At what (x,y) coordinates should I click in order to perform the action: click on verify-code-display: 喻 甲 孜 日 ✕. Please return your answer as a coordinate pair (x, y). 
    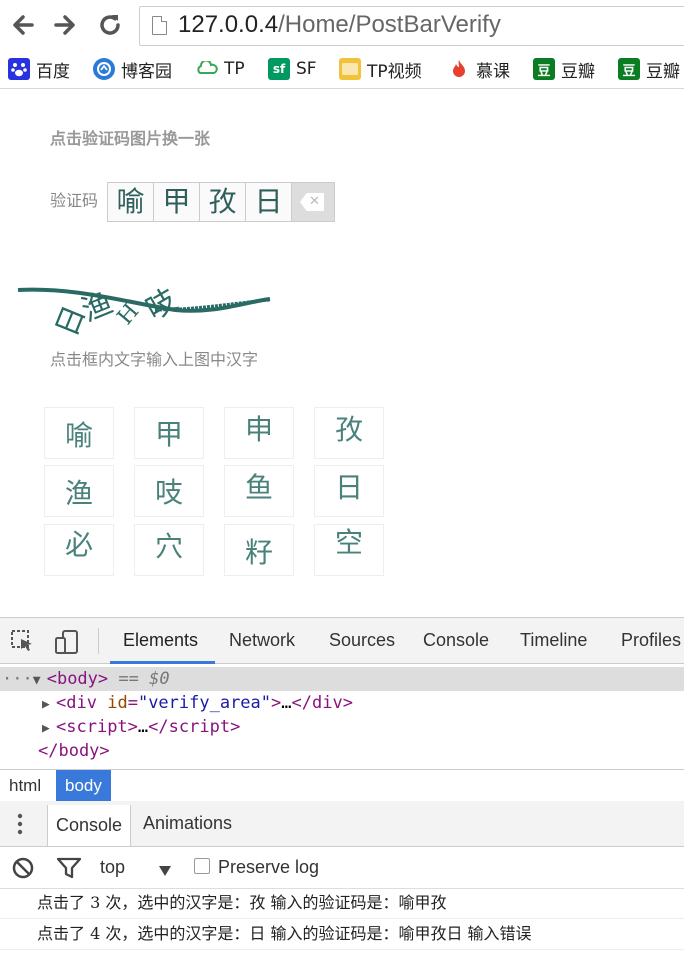
    Looking at the image, I should click on (221, 202).